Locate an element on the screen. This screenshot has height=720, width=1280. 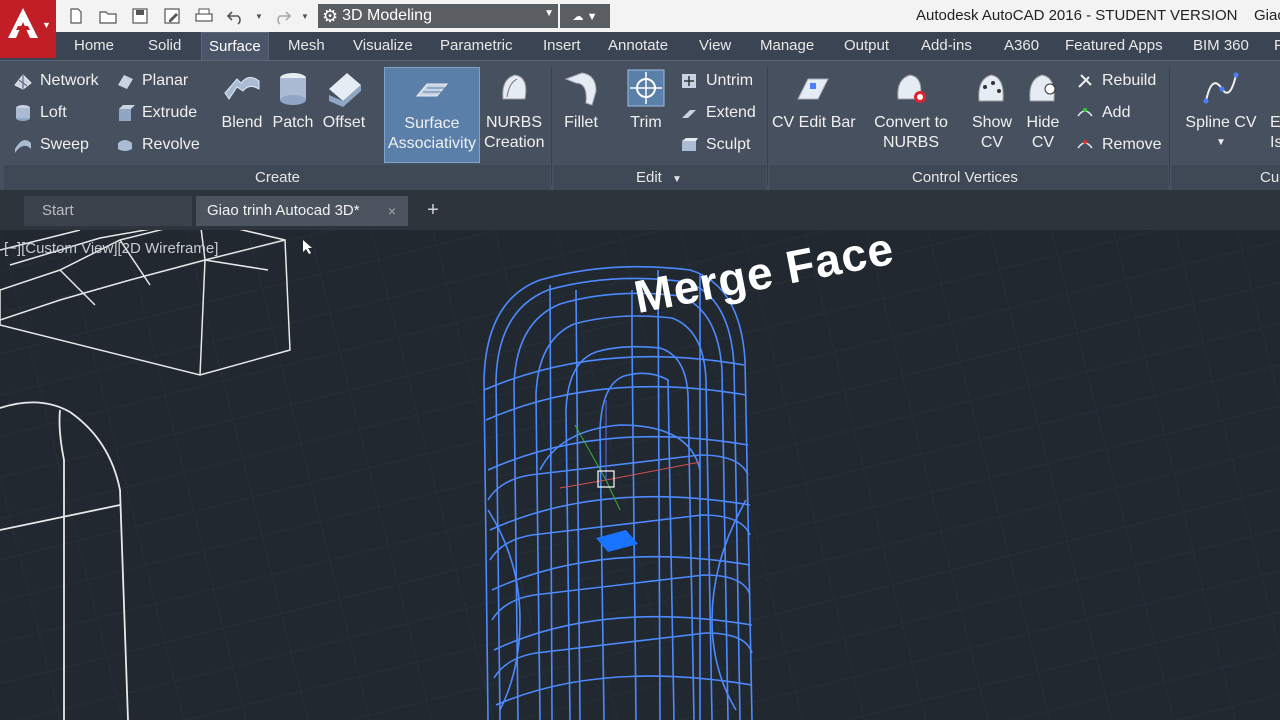
edit-panel-title: Edit ▼ is located at coordinates (659, 177).